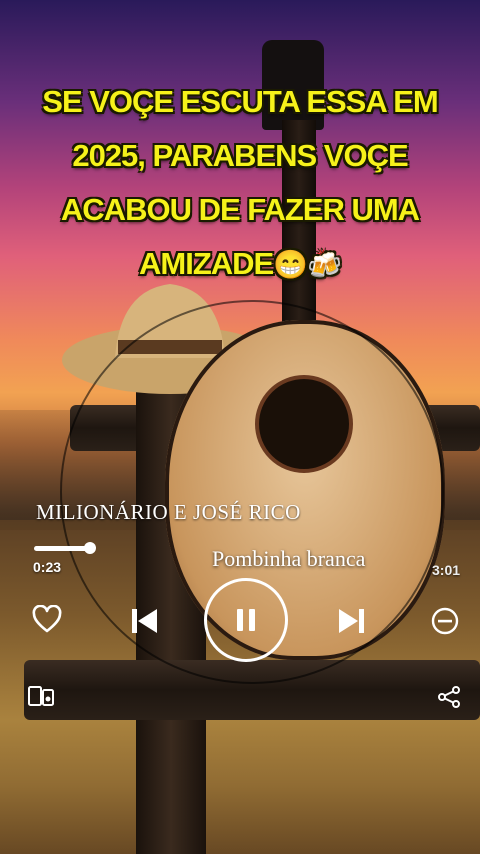 The height and width of the screenshot is (854, 480). What do you see at coordinates (240, 155) in the screenshot?
I see `caption-line-2: 2025, PARABENS VOÇE` at bounding box center [240, 155].